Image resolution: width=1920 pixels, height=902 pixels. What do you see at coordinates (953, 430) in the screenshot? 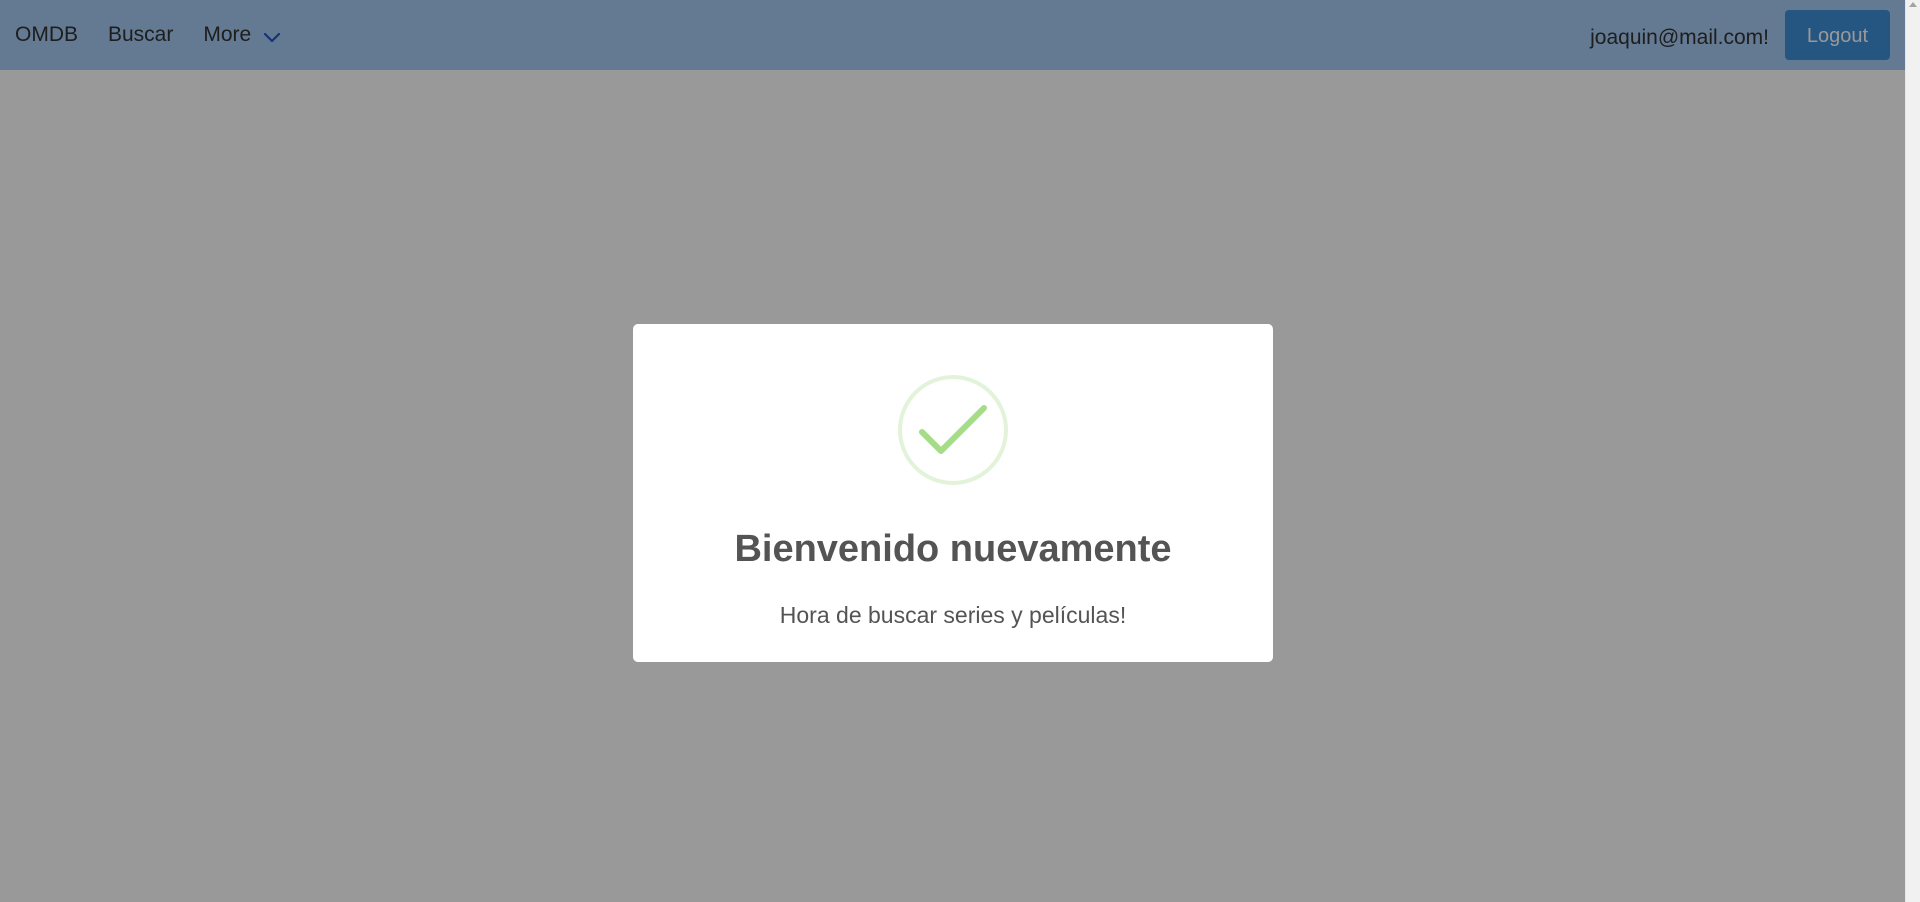
I see `success-check-icon` at bounding box center [953, 430].